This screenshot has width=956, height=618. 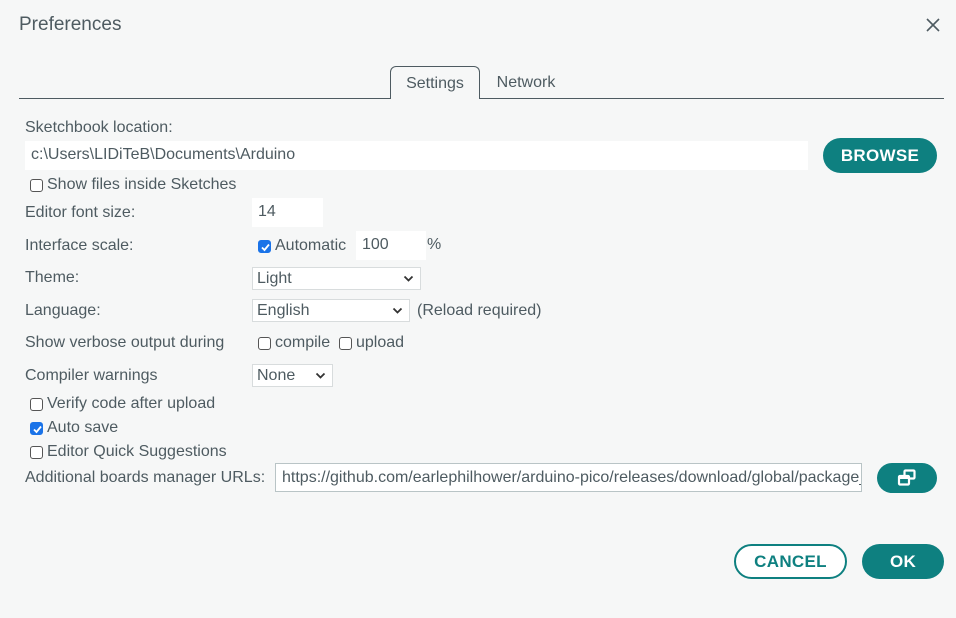 I want to click on auto-save-option: Auto save, so click(x=74, y=428).